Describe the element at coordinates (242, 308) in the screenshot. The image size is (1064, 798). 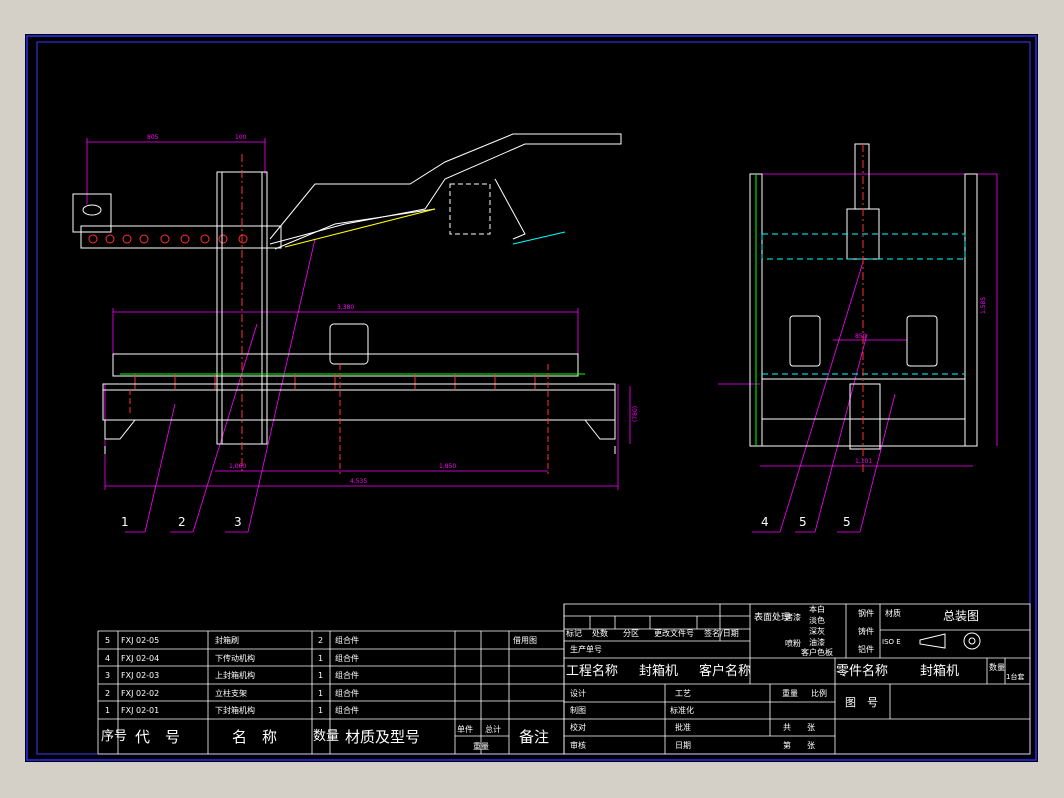
I see `column-support` at that location.